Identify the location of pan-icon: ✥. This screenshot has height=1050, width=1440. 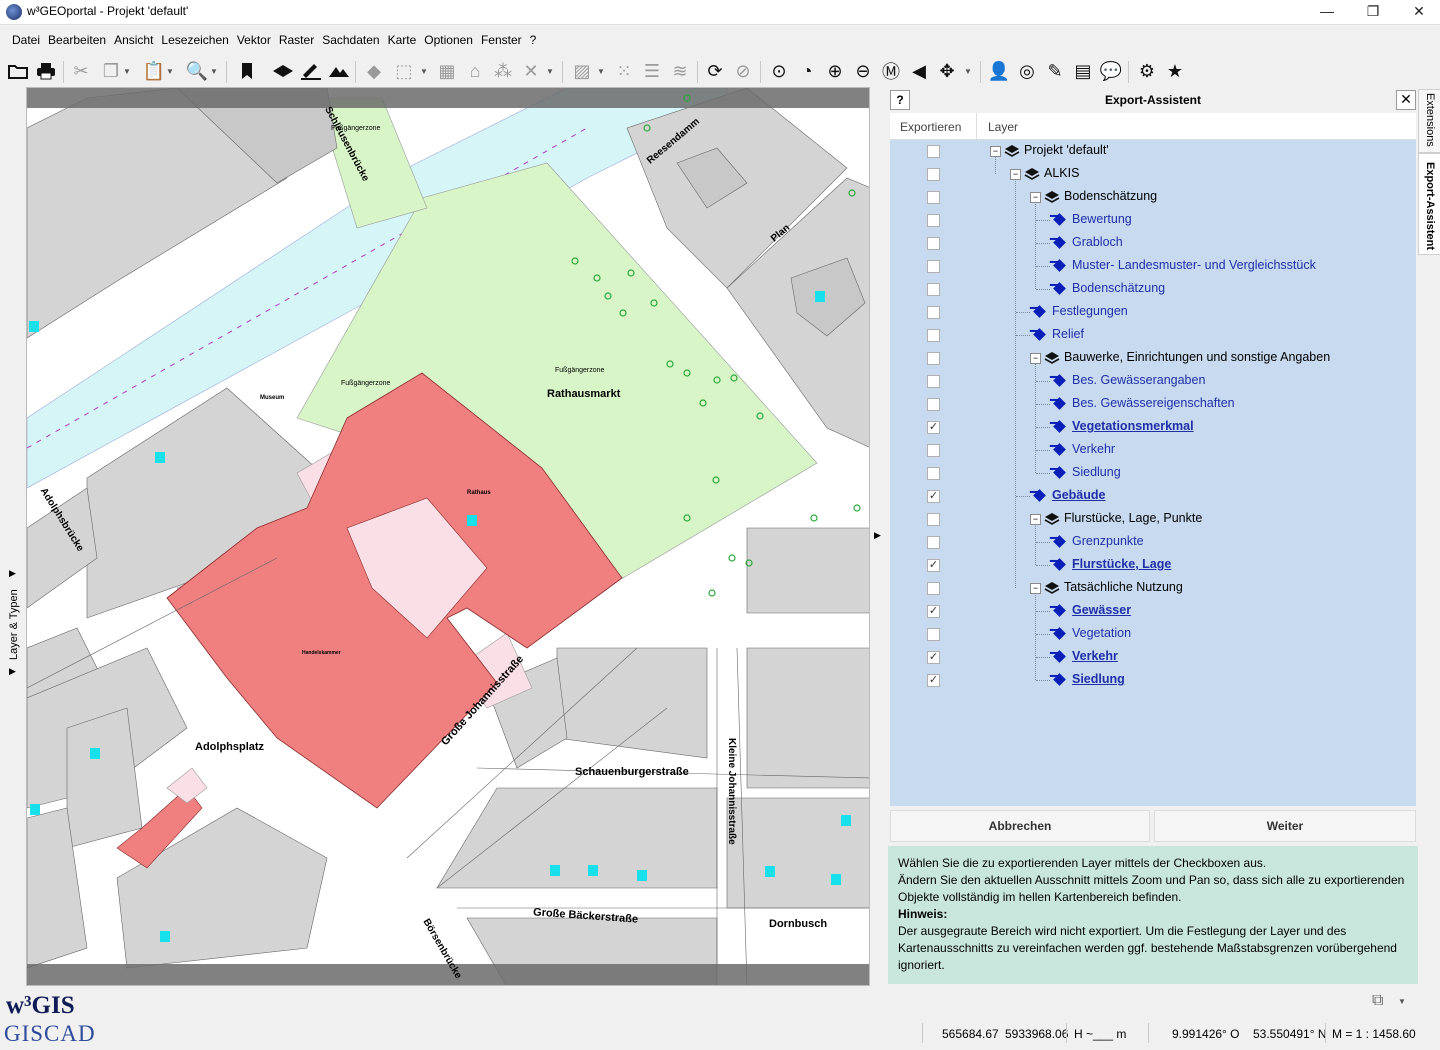
(947, 71).